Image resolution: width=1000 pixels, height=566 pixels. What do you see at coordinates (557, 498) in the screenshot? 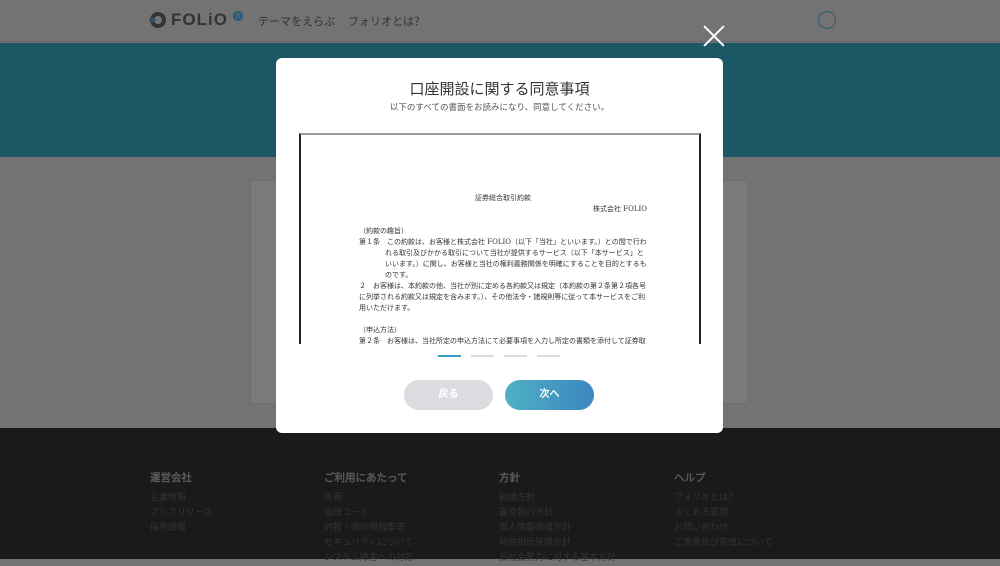
I see `footer-link: 勧誘方針` at bounding box center [557, 498].